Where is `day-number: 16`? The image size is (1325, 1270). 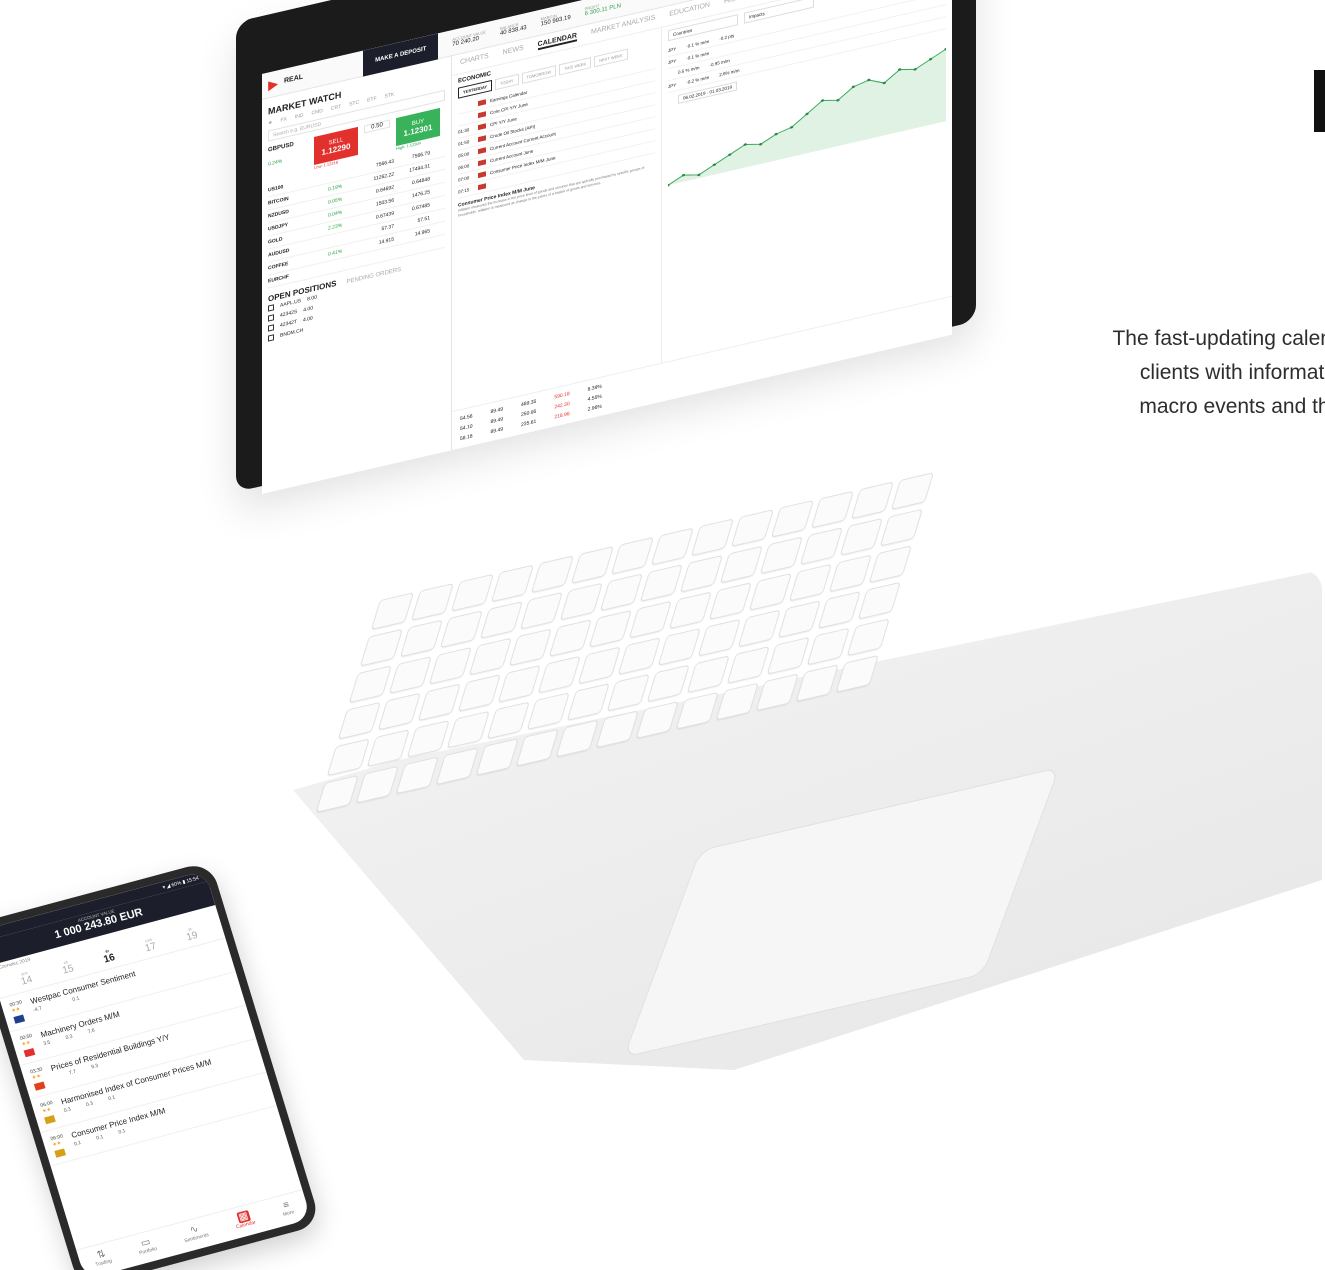 day-number: 16 is located at coordinates (109, 959).